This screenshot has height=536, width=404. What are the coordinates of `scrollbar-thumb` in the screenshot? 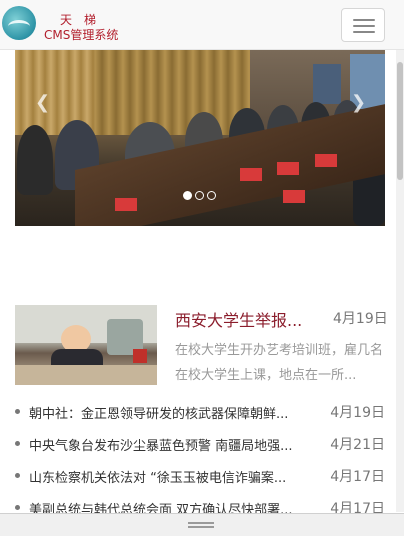 It's located at (400, 121).